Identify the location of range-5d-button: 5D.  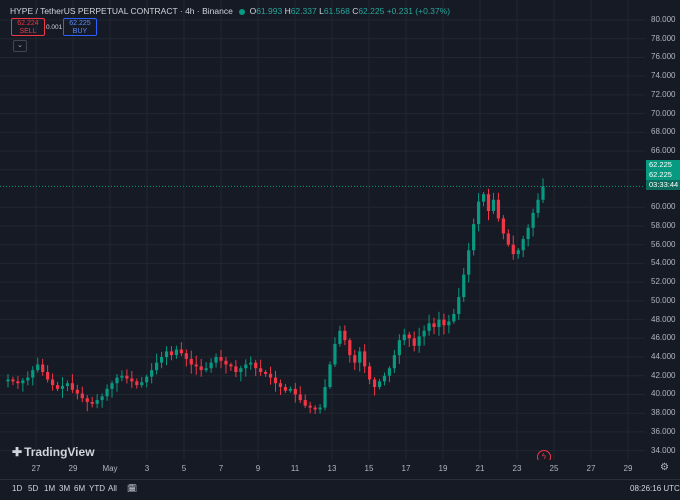
(33, 488).